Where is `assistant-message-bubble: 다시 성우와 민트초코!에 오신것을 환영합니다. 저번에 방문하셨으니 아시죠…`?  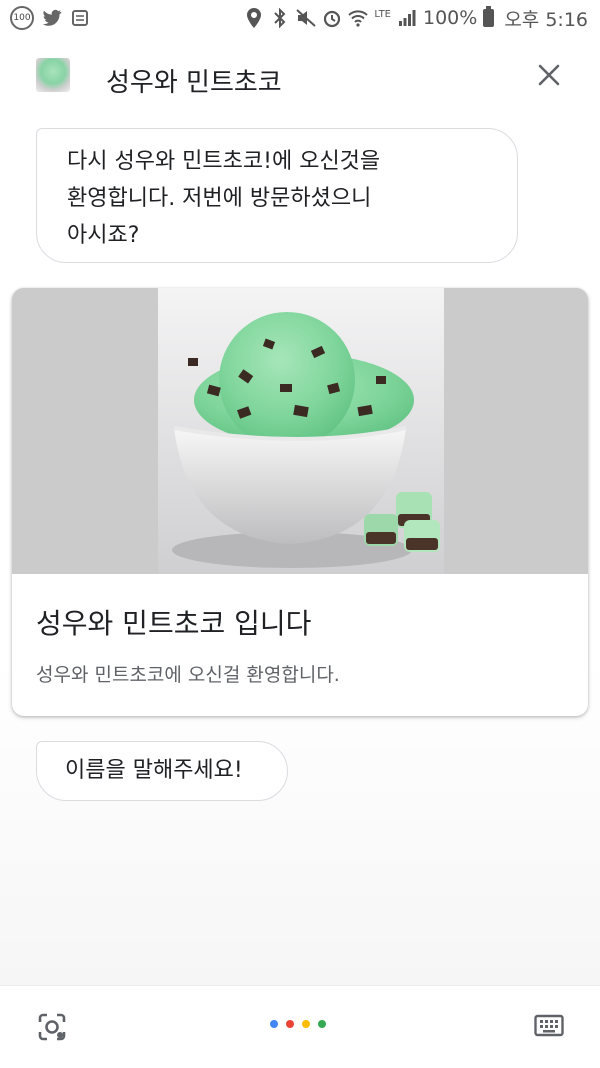 assistant-message-bubble: 다시 성우와 민트초코!에 오신것을 환영합니다. 저번에 방문하셨으니 아시죠… is located at coordinates (277, 195).